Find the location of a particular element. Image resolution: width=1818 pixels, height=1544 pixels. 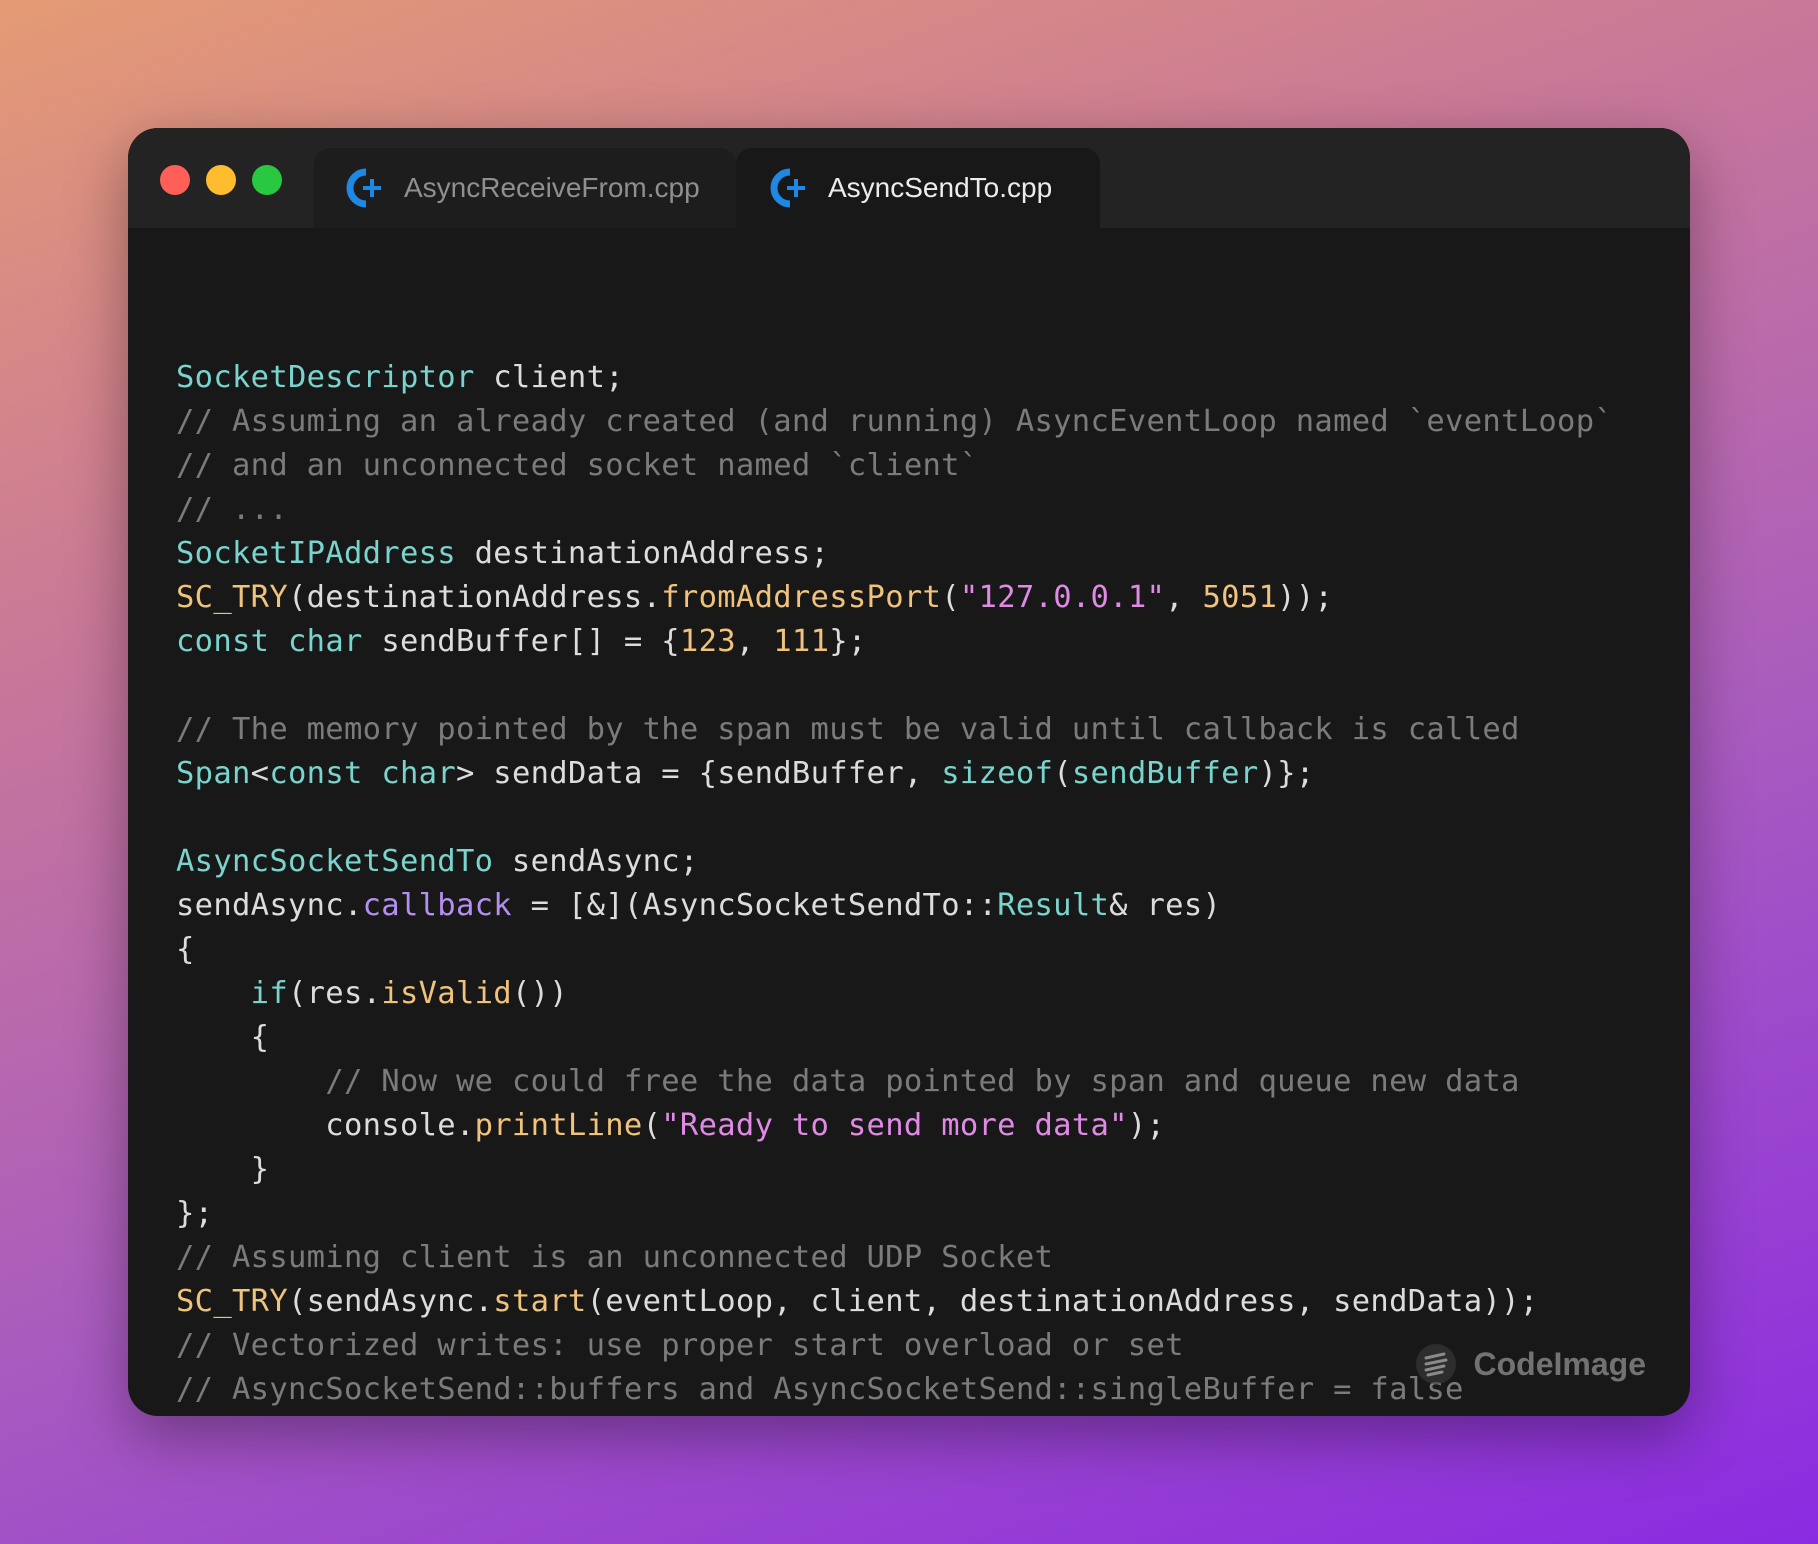

code-token: Span is located at coordinates (213, 773).